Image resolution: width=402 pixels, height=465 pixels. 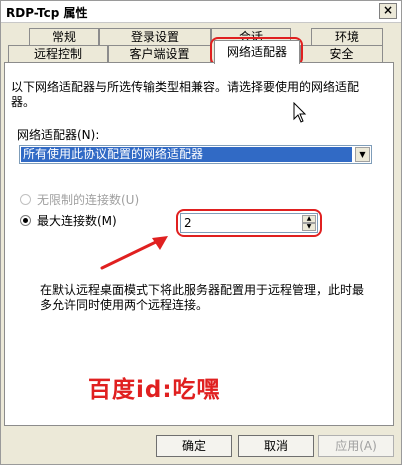 I want to click on adapter-select-value: 所有使用此协议配置的网络适配器, so click(x=186, y=154).